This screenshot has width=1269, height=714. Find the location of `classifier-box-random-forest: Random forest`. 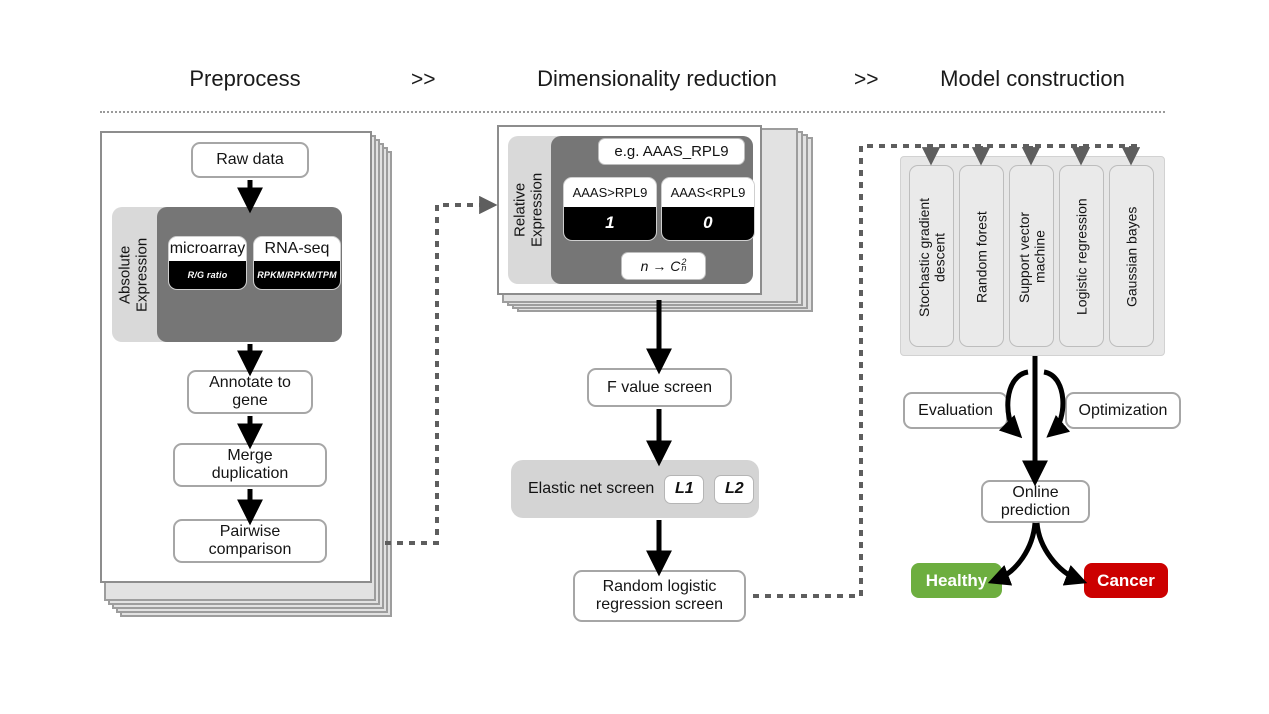

classifier-box-random-forest: Random forest is located at coordinates (981, 256).